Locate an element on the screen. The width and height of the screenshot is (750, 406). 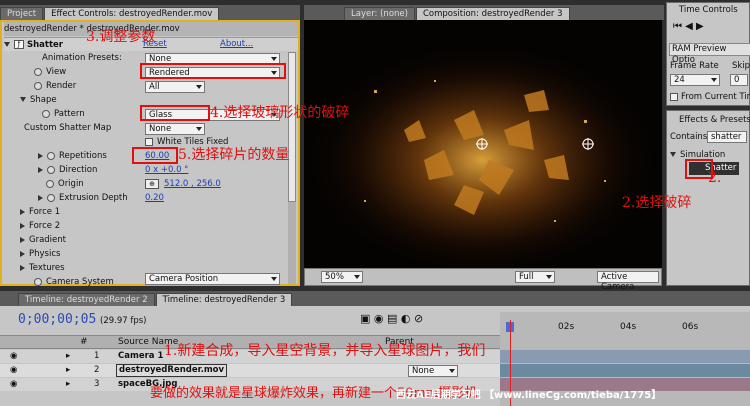
prop-extrusion: Extrusion Depth is located at coordinates (83, 198).